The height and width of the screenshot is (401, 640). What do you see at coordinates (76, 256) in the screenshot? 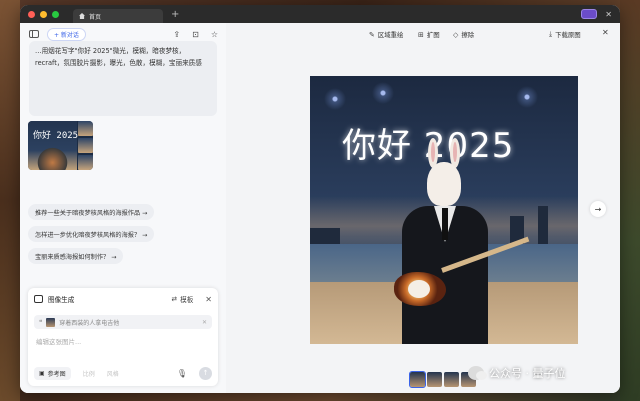
I see `suggestion-chip: 宝丽来质感海报如何制作？ →` at bounding box center [76, 256].